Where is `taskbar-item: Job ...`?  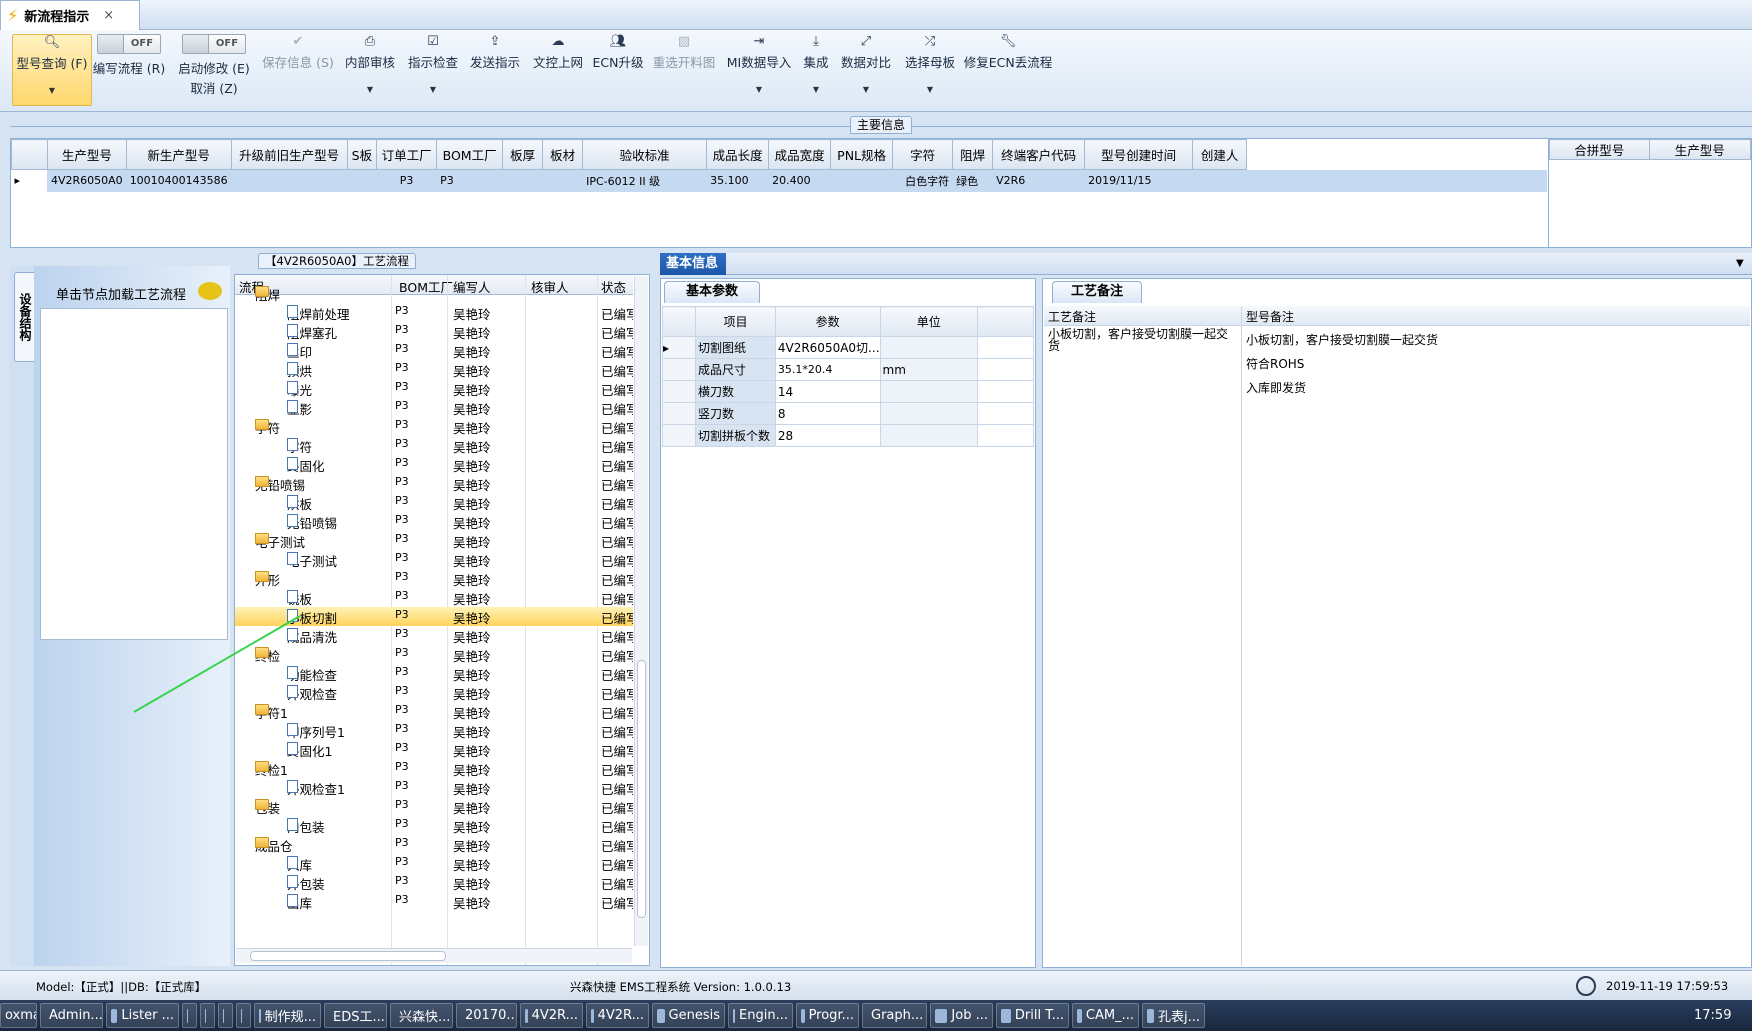
taskbar-item: Job ... is located at coordinates (961, 1015).